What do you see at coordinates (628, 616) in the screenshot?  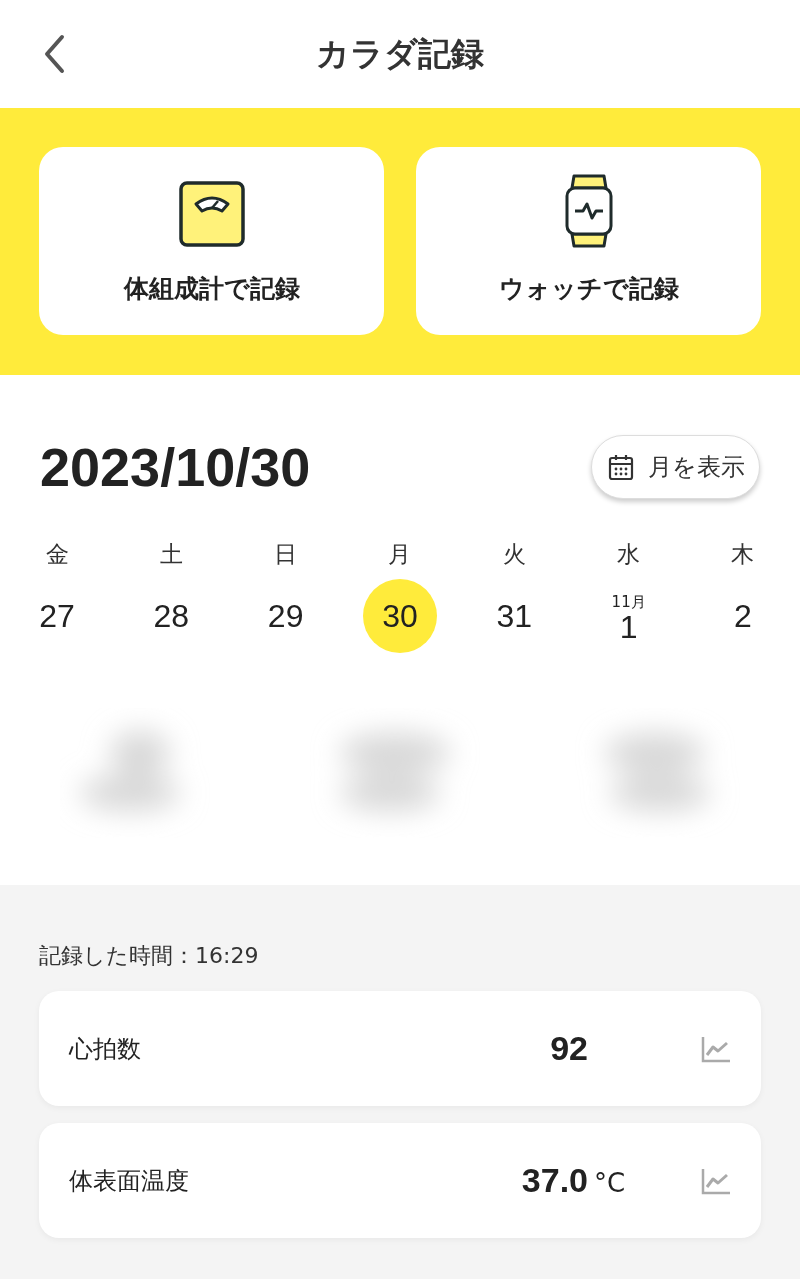 I see `day-item: 11月 1` at bounding box center [628, 616].